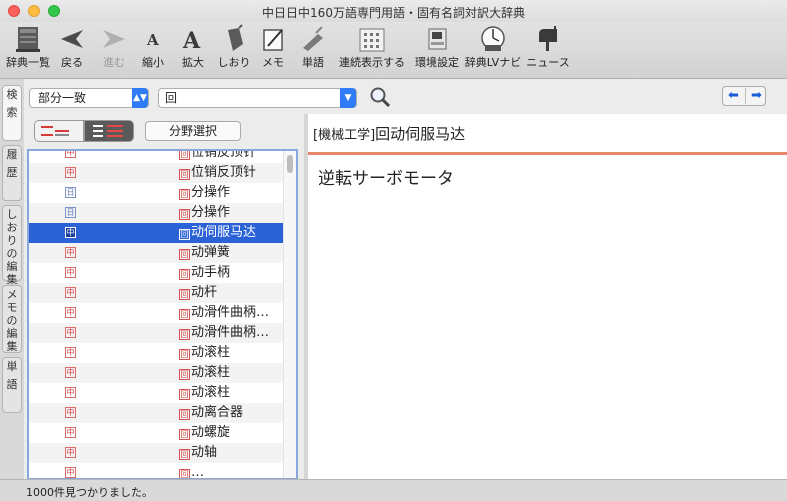 Image resolution: width=787 pixels, height=501 pixels. I want to click on result-word-text: 动螺旋, so click(211, 432).